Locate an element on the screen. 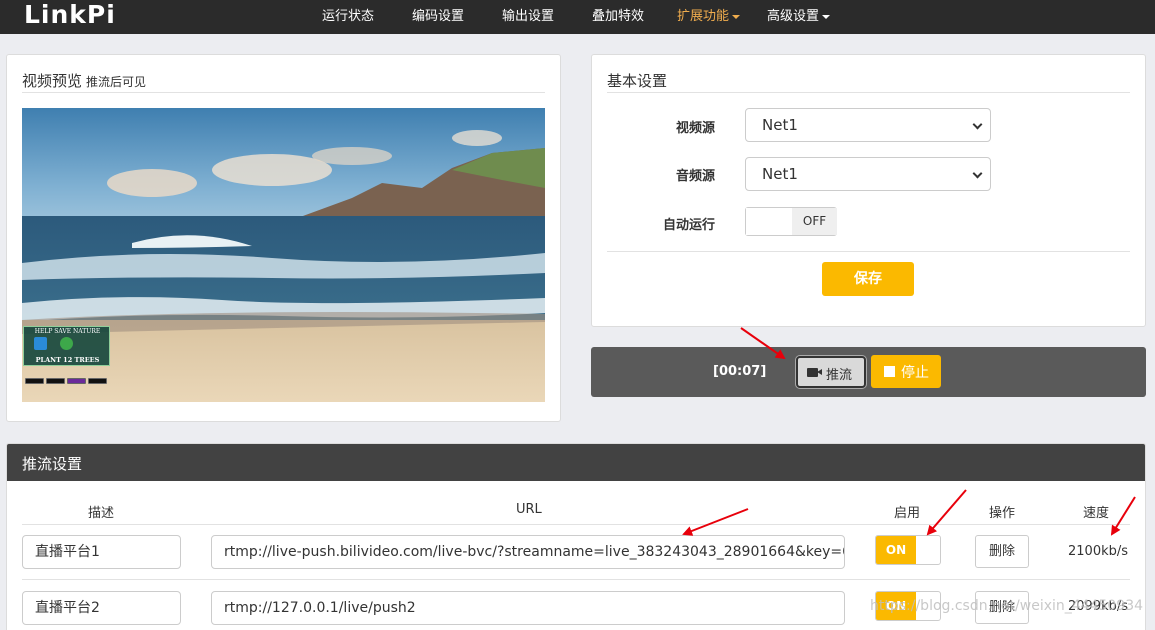 This screenshot has width=1155, height=630. row1-delete-button: 删除 is located at coordinates (1002, 551).